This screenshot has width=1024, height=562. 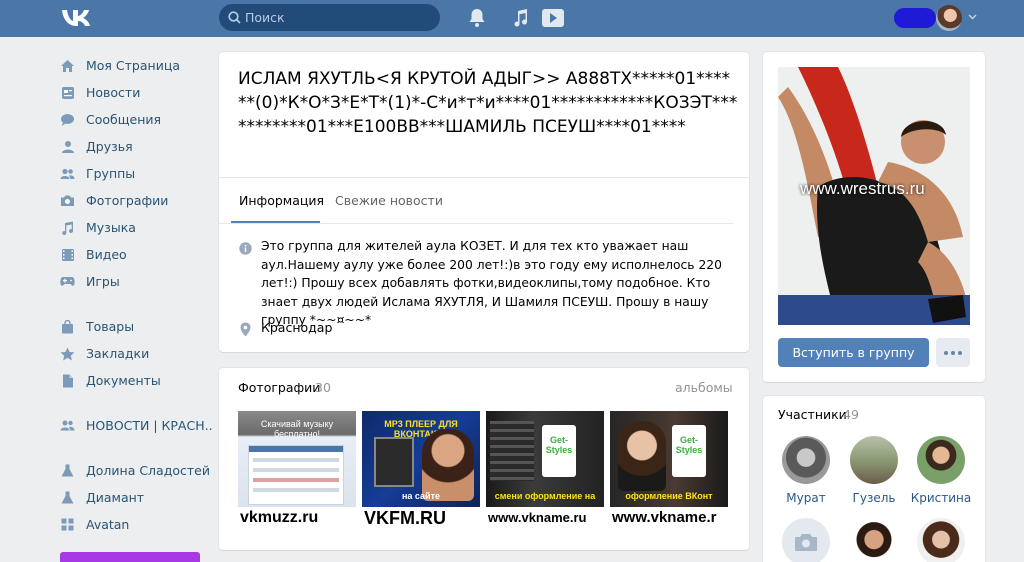 I want to click on menu-item-label: Моя Страница, so click(x=133, y=65).